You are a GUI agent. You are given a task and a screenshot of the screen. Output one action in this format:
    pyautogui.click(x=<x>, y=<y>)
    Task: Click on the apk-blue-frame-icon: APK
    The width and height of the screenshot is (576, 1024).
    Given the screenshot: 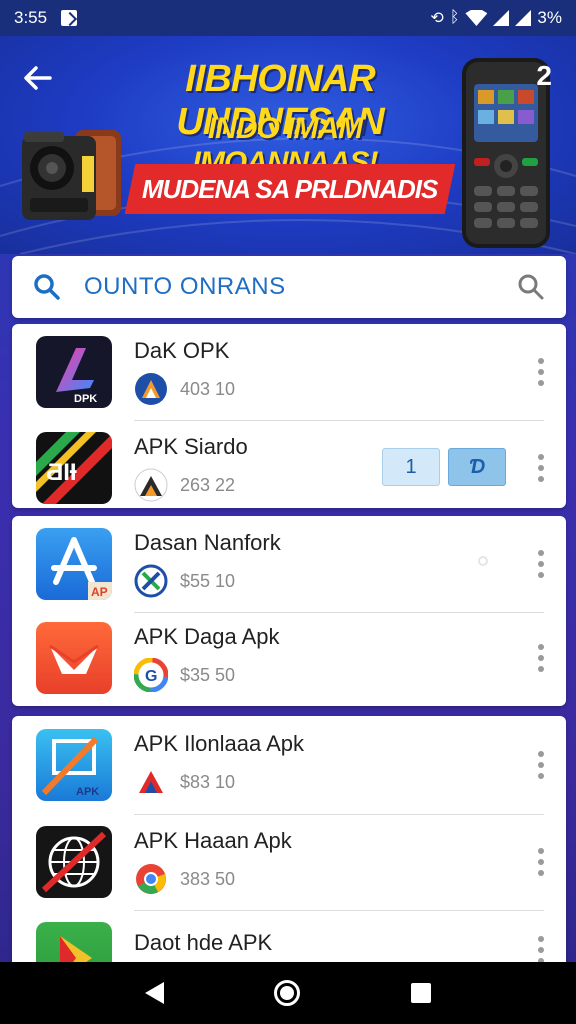 What is the action you would take?
    pyautogui.click(x=74, y=765)
    